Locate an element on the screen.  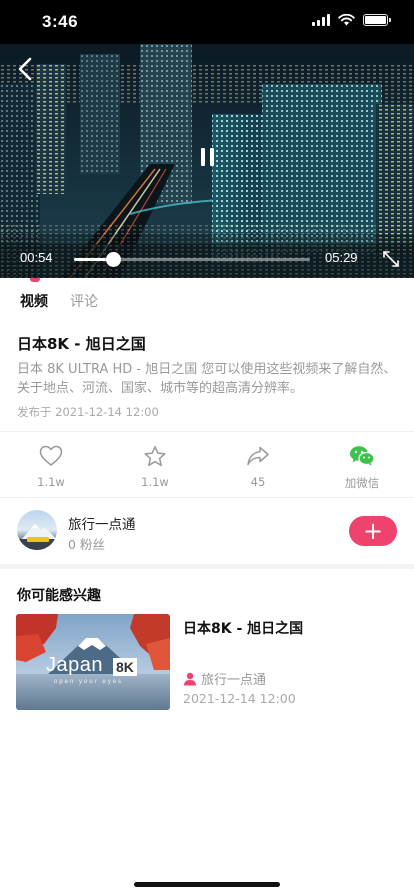
share-count: 45 is located at coordinates (258, 482).